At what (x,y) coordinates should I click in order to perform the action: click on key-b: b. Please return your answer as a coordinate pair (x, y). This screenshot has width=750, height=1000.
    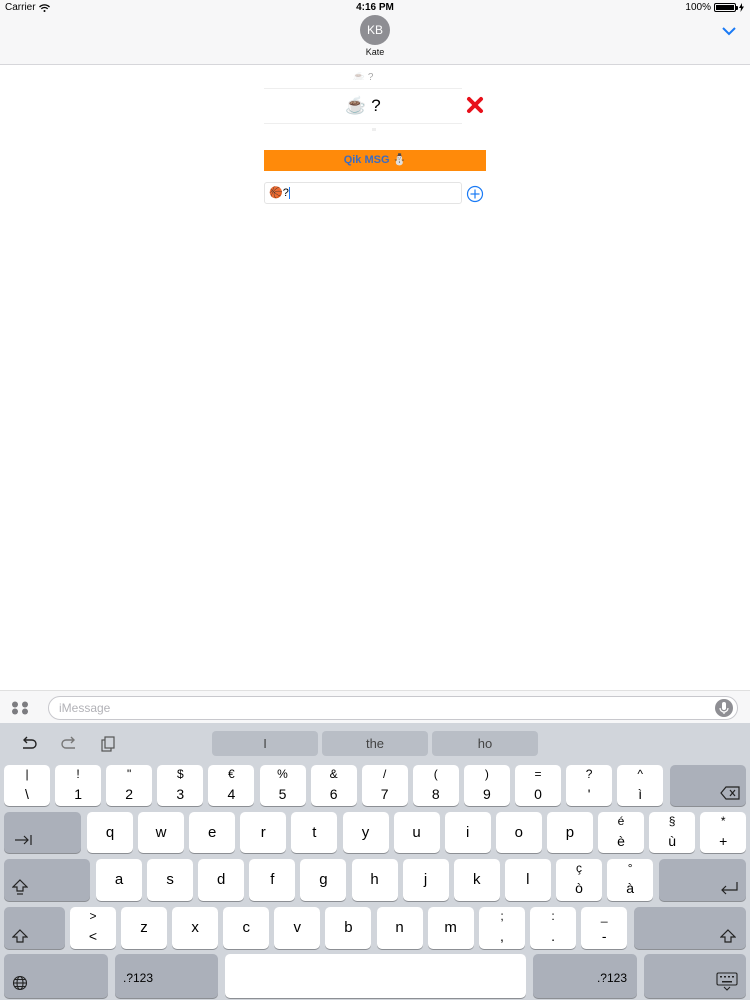
    Looking at the image, I should click on (348, 928).